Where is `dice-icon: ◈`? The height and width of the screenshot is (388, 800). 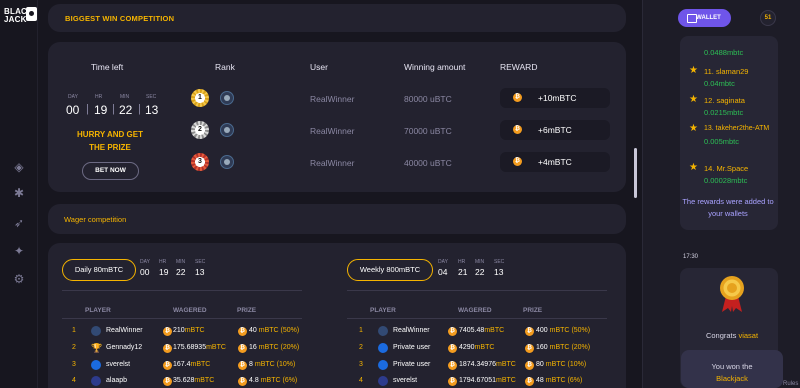 dice-icon: ◈ is located at coordinates (19, 167).